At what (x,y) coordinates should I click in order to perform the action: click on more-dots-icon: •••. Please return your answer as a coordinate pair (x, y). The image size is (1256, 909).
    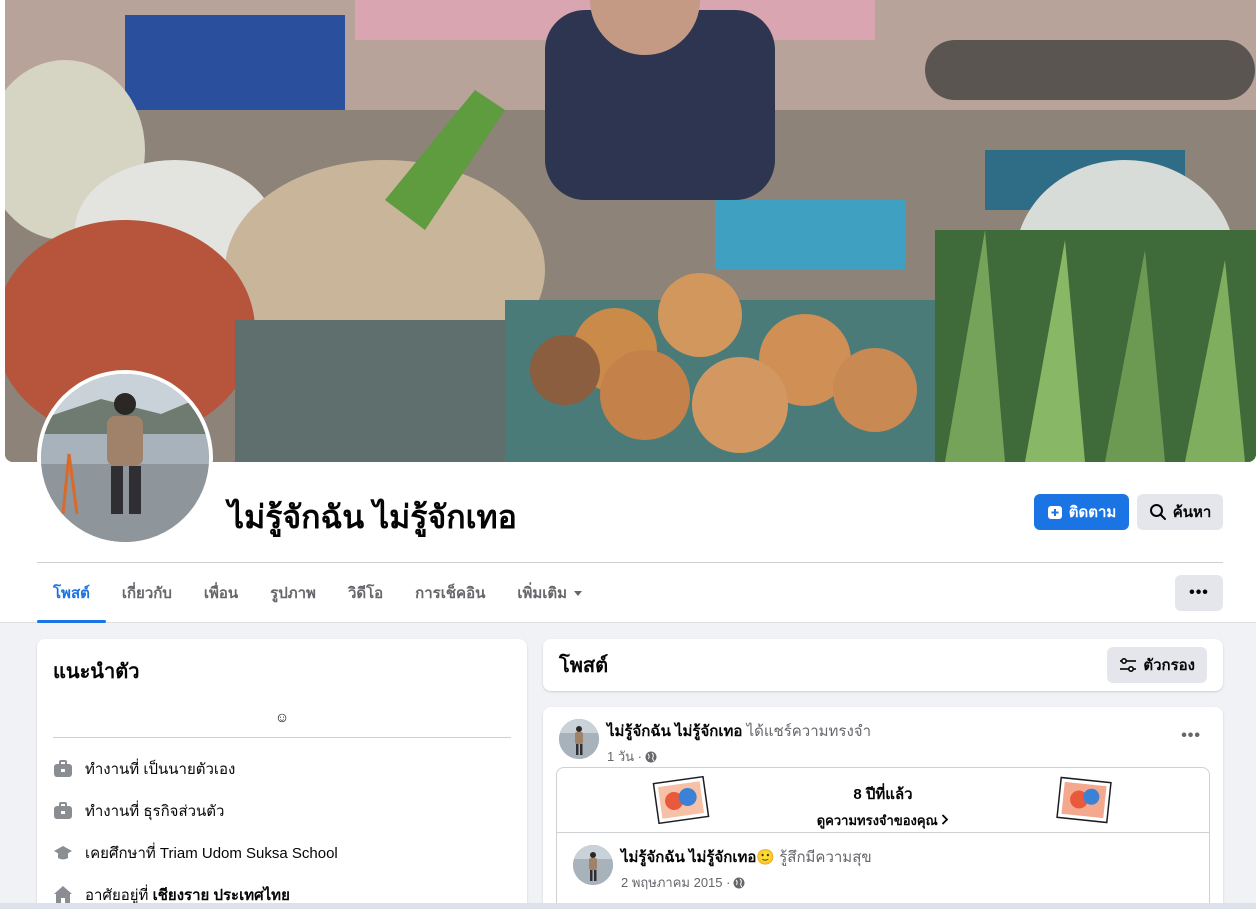
    Looking at the image, I should click on (1199, 592).